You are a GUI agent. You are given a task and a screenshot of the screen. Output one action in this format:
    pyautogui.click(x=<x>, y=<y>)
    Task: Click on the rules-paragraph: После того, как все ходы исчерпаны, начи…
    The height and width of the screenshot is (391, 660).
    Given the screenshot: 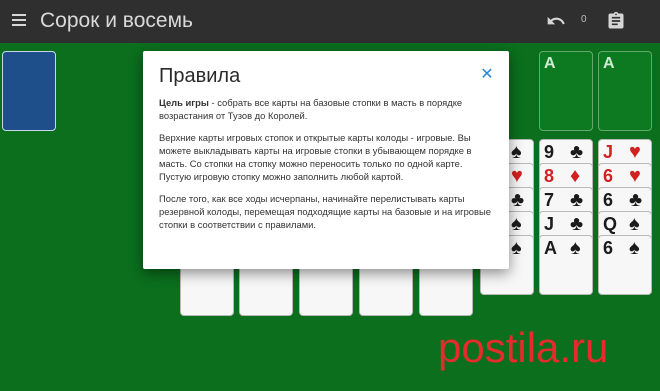 What is the action you would take?
    pyautogui.click(x=325, y=211)
    